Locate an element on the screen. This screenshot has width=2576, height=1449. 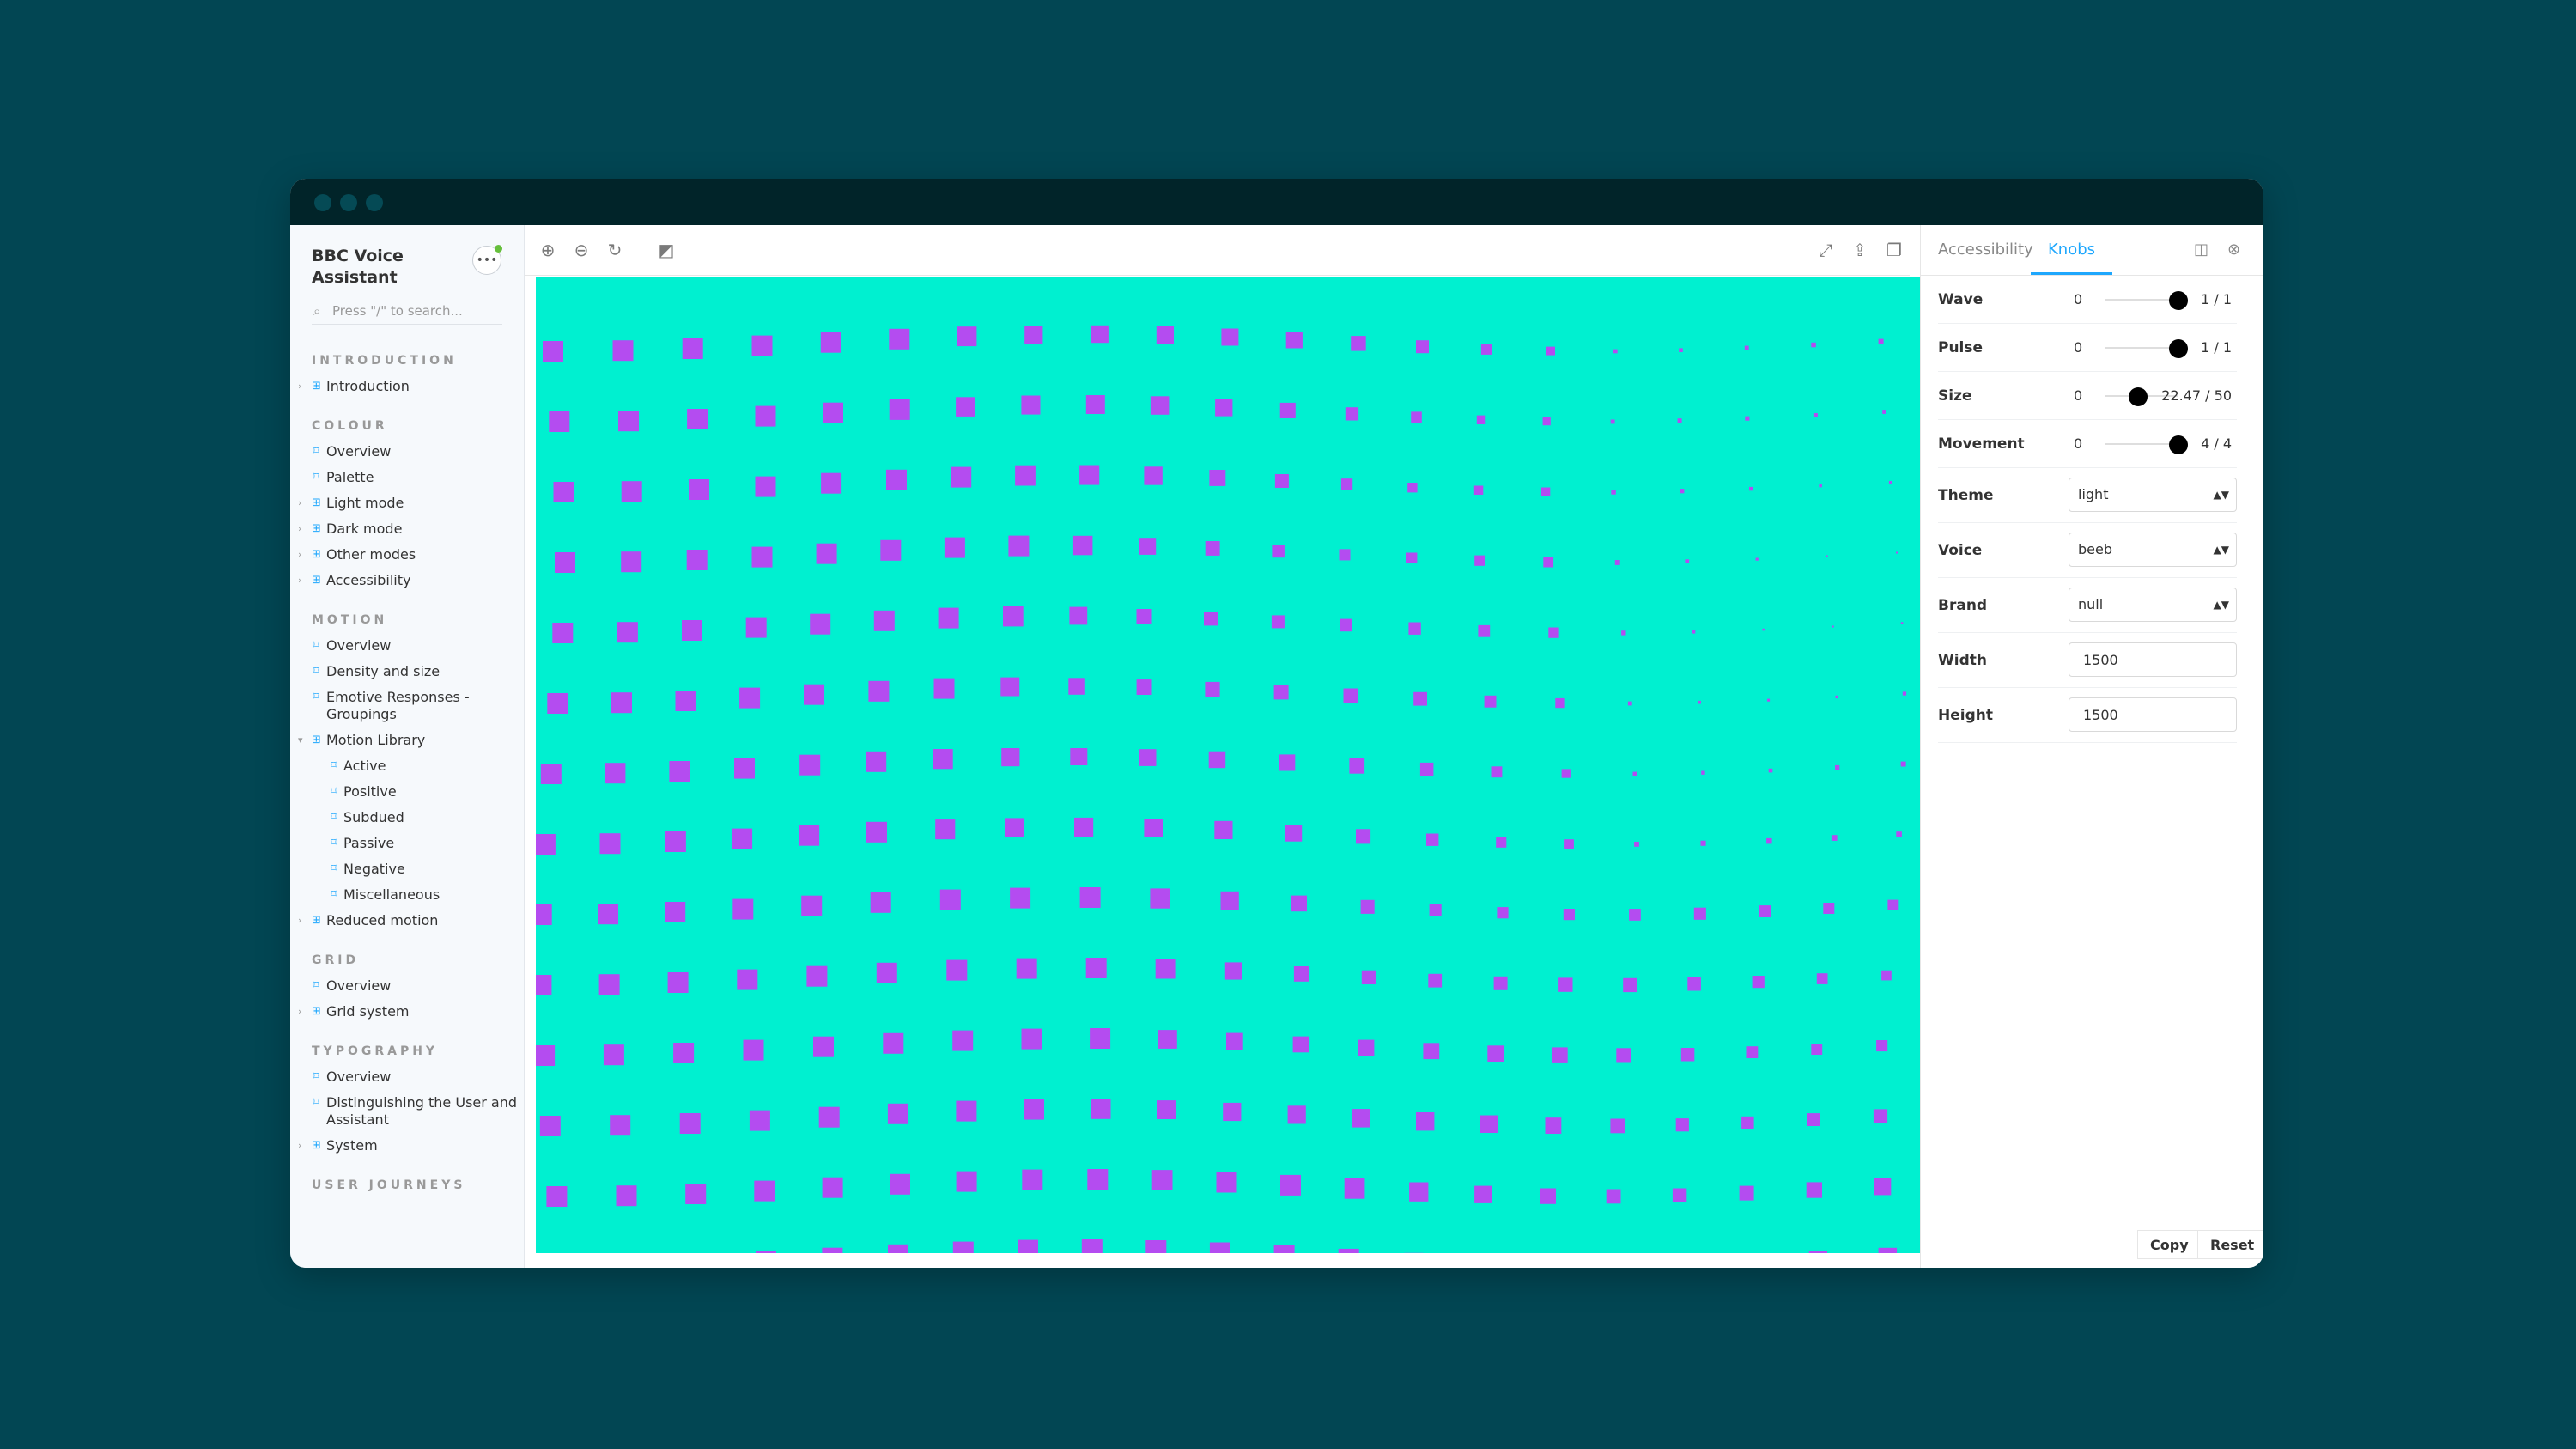
sidebar-item: ⌑ Miscellaneous is located at coordinates (407, 895).